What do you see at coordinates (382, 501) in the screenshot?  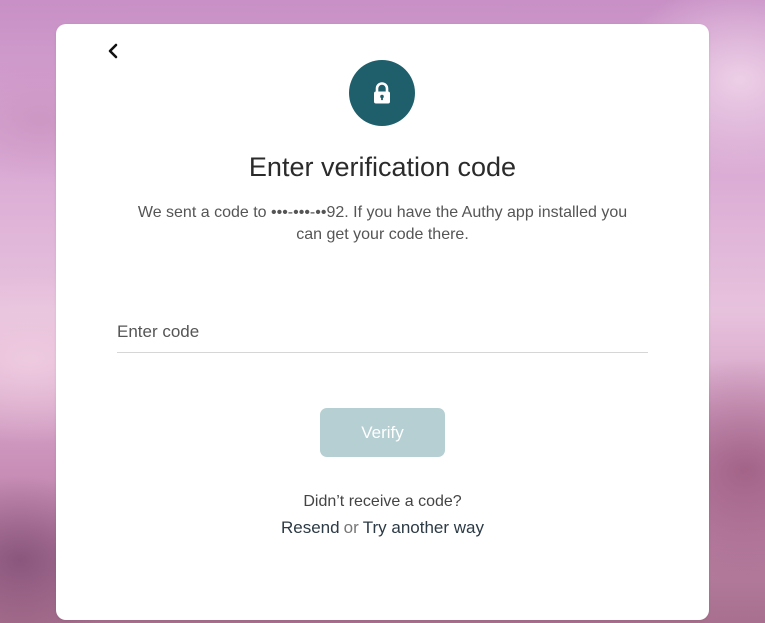 I see `help-prompt: Didn’t receive a code?` at bounding box center [382, 501].